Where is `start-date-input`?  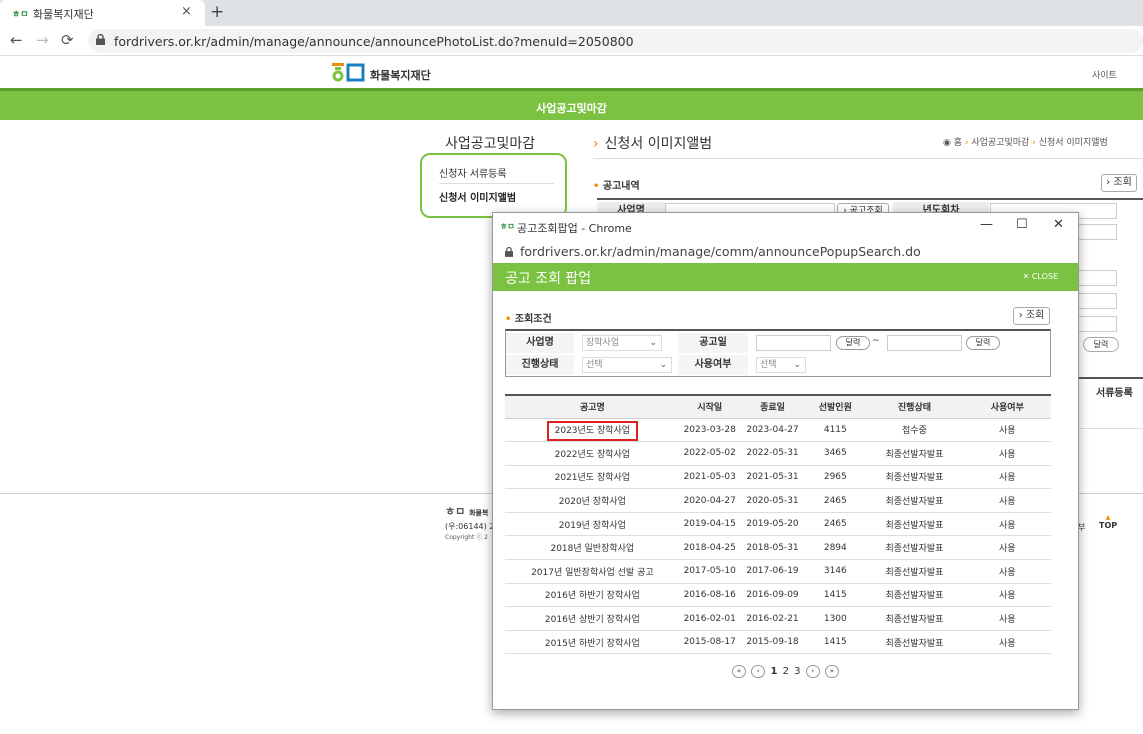 start-date-input is located at coordinates (793, 343).